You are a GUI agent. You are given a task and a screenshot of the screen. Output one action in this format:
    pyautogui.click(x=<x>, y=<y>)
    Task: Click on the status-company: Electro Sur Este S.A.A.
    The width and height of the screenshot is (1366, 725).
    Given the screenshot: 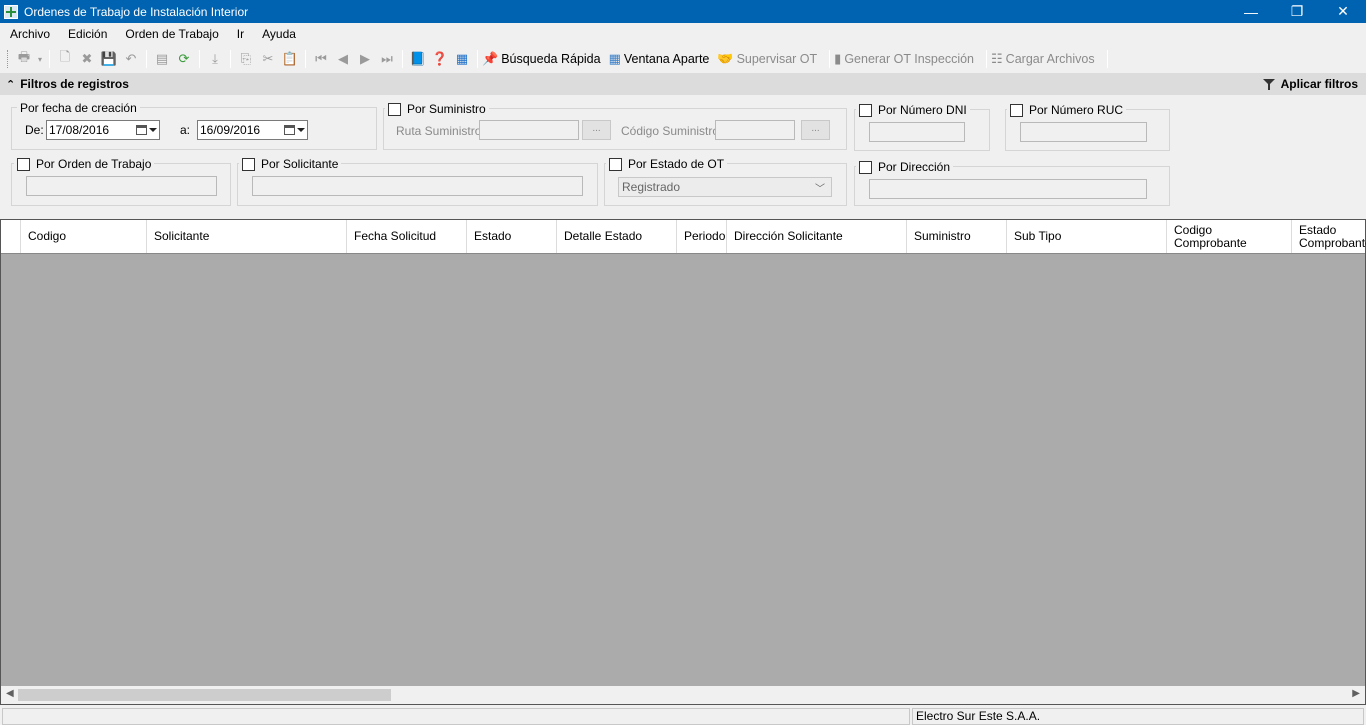 What is the action you would take?
    pyautogui.click(x=1138, y=716)
    